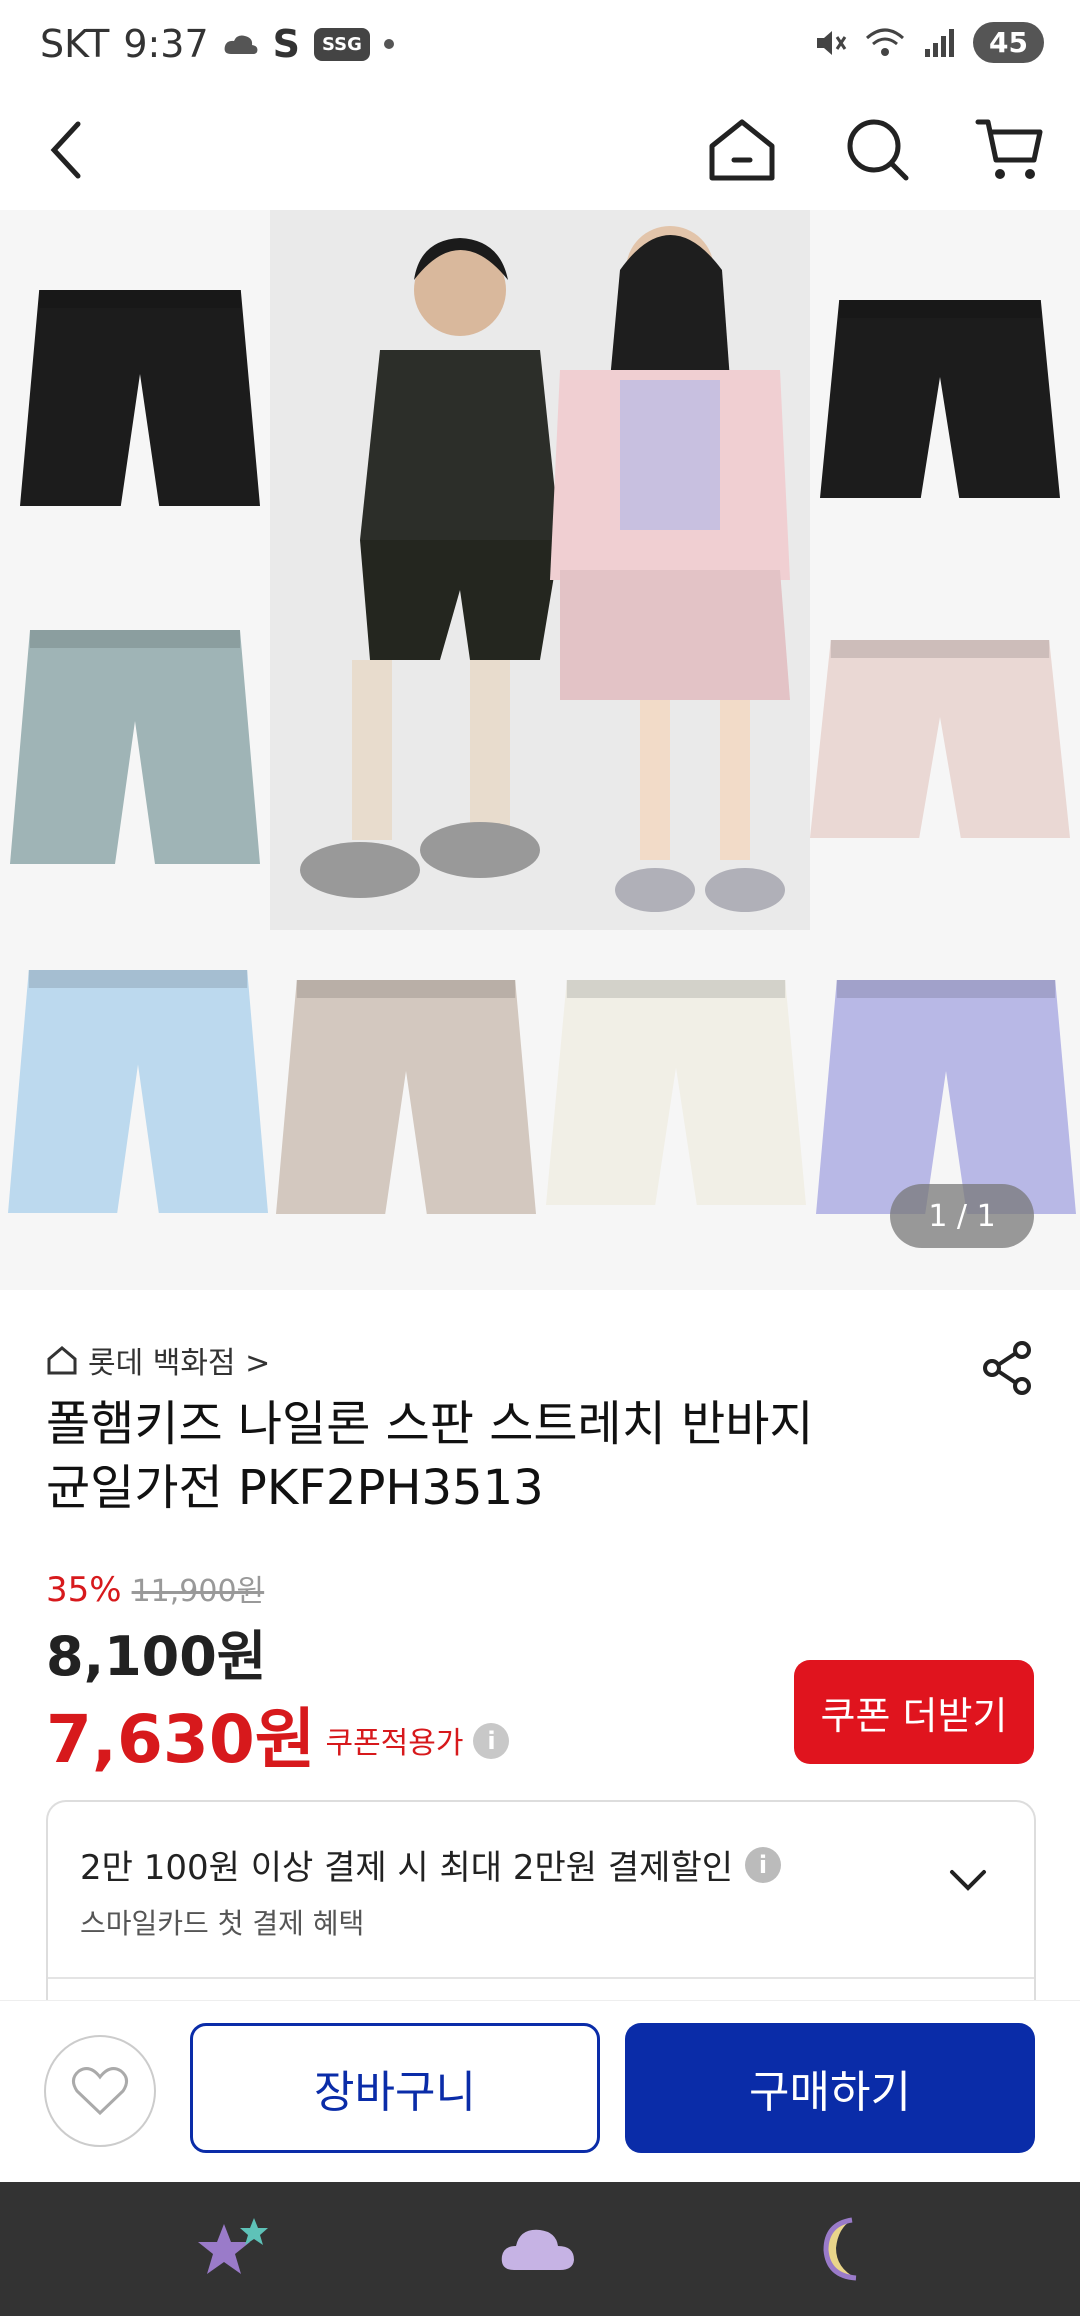  I want to click on top-navigation, so click(540, 150).